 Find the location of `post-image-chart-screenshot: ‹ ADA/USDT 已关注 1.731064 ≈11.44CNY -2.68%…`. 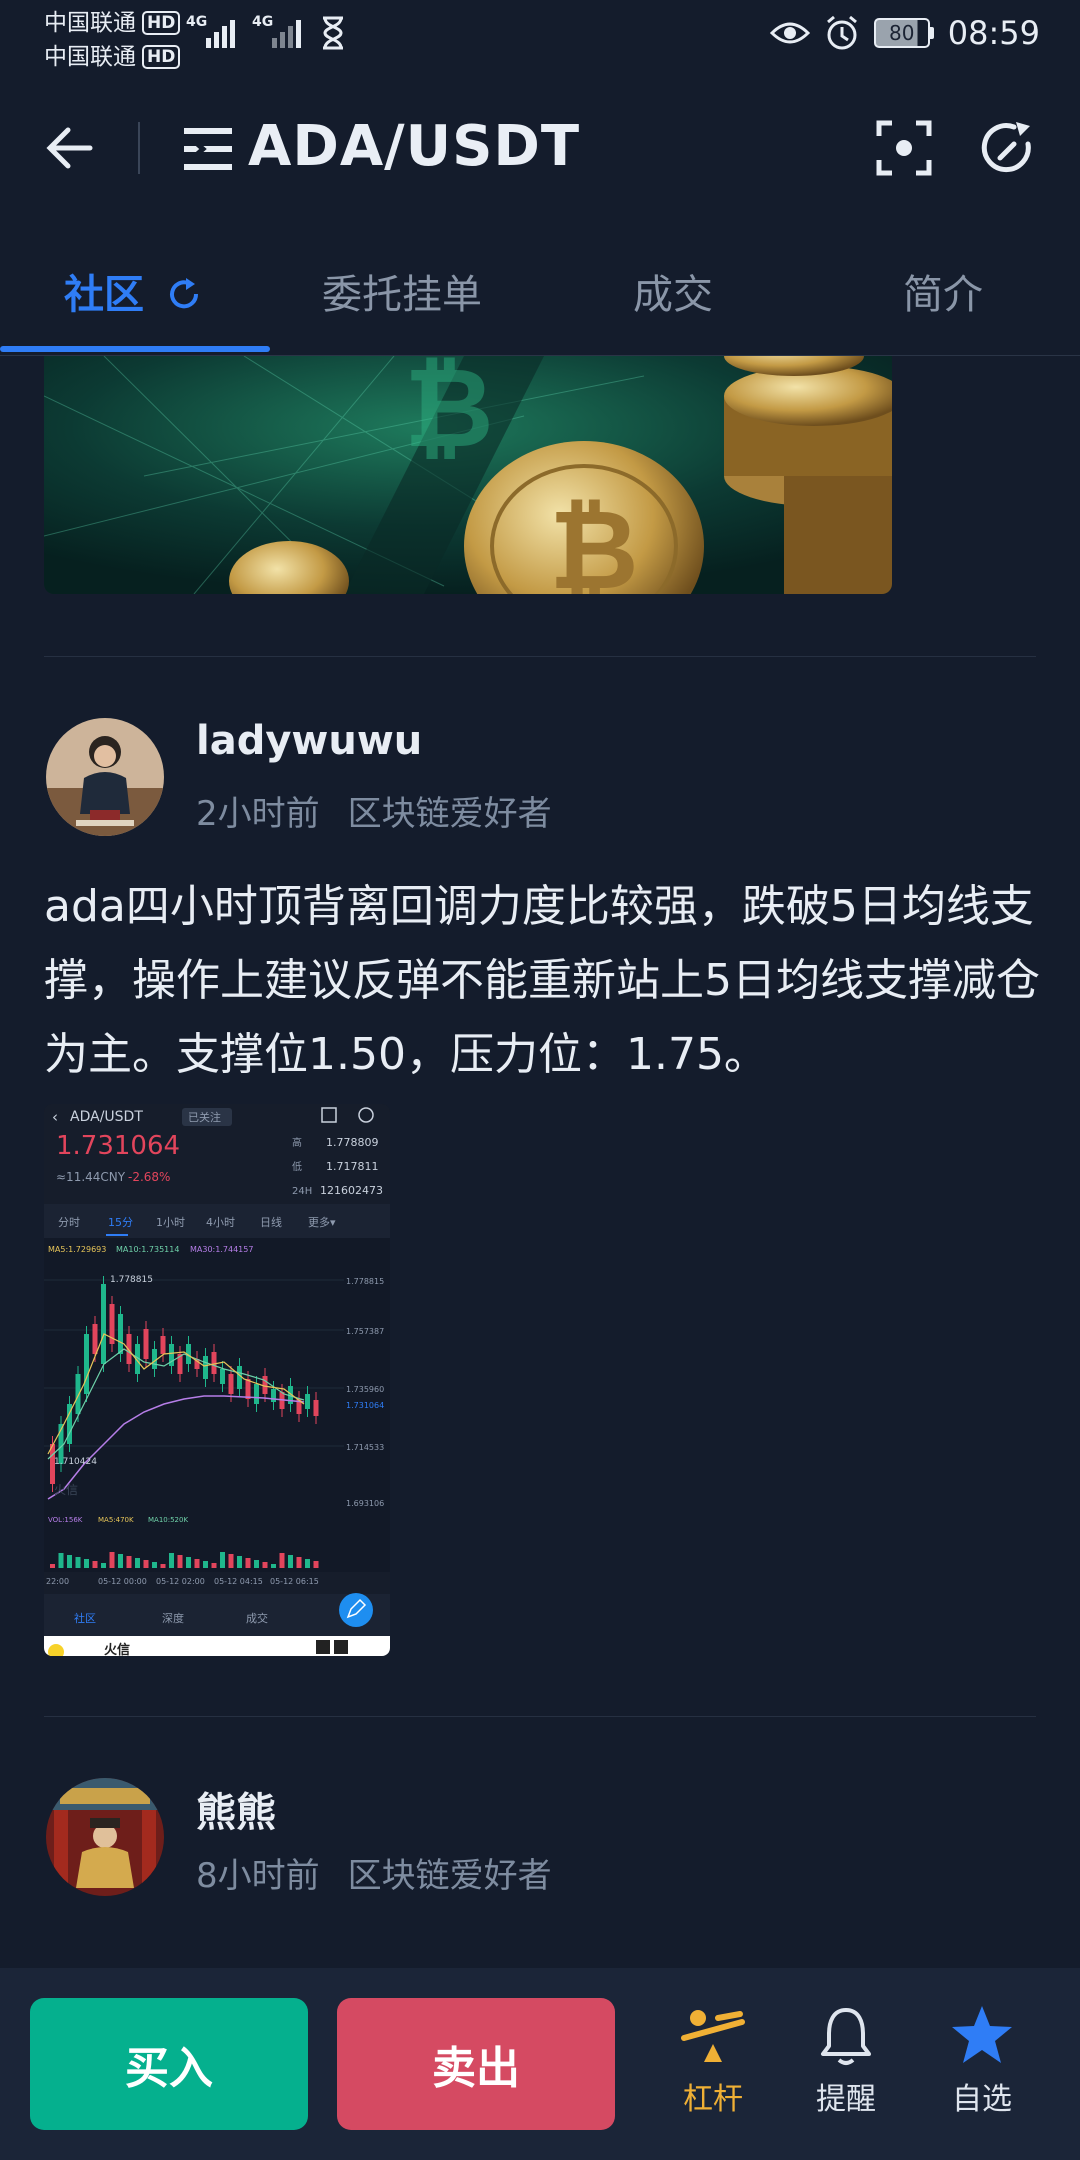

post-image-chart-screenshot: ‹ ADA/USDT 已关注 1.731064 ≈11.44CNY -2.68%… is located at coordinates (217, 1380).